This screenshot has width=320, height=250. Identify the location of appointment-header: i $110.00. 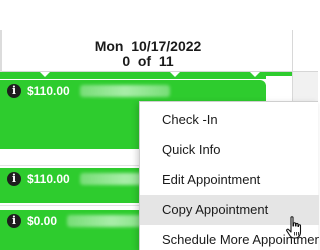
(85, 91).